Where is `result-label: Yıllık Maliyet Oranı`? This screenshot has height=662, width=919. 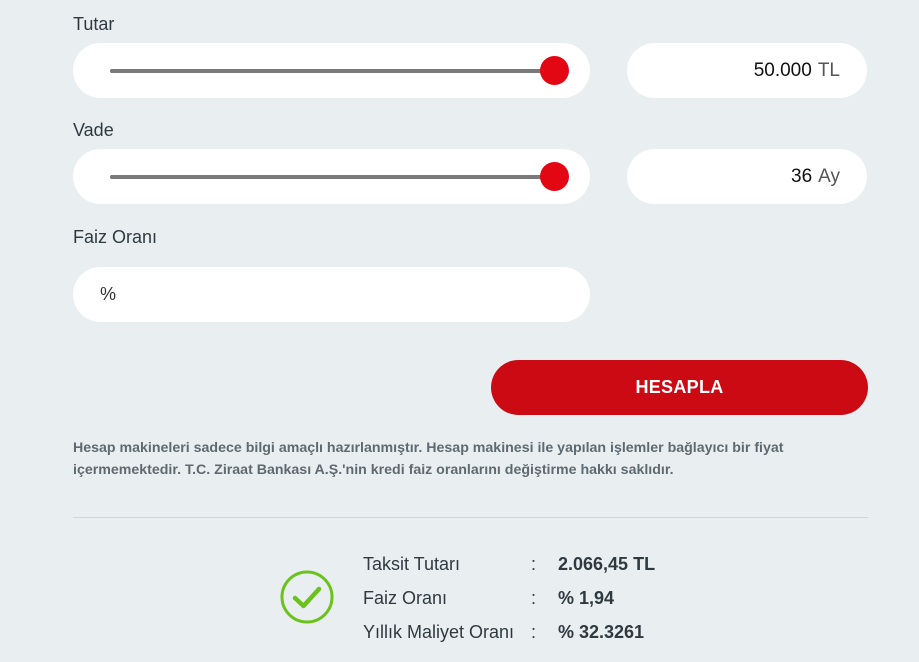
result-label: Yıllık Maliyet Oranı is located at coordinates (439, 631).